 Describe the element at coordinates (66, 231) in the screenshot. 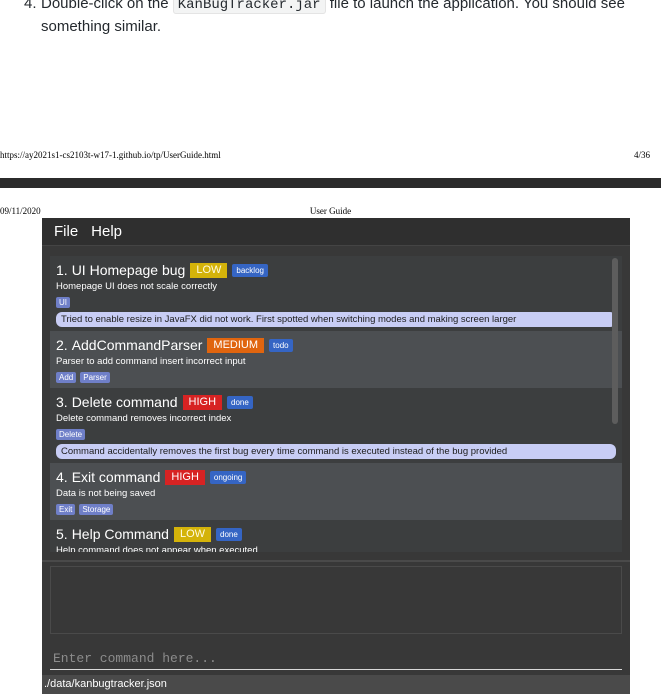

I see `menu-file: File` at that location.